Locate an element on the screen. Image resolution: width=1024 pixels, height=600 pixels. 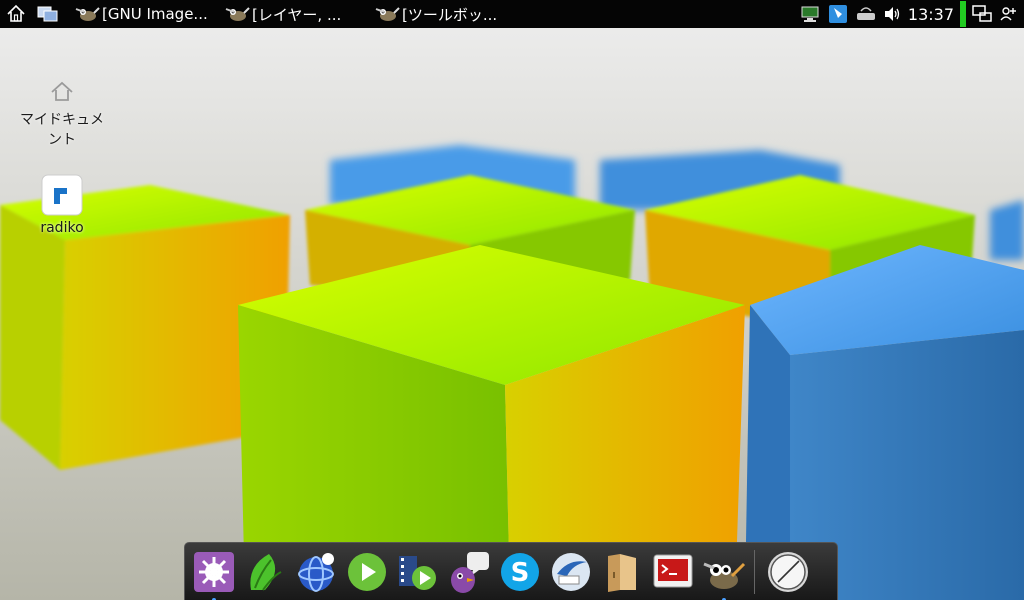
dock-item-settings is located at coordinates (214, 574).